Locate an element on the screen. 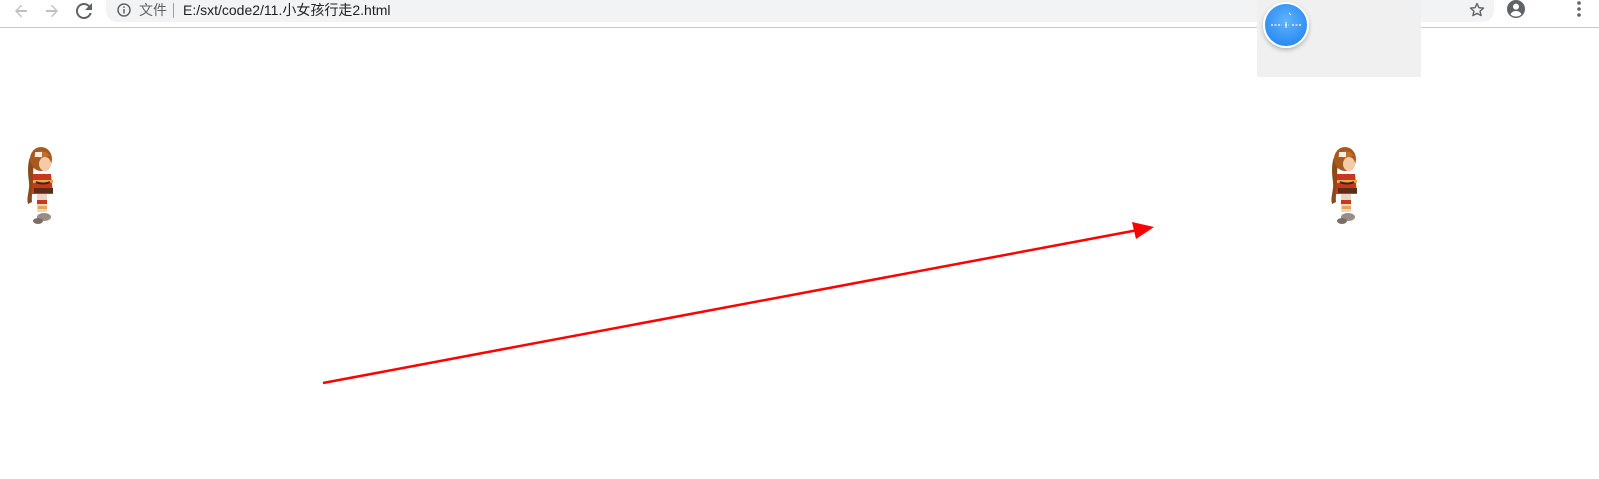 The width and height of the screenshot is (1599, 479). omnibox-separator is located at coordinates (173, 10).